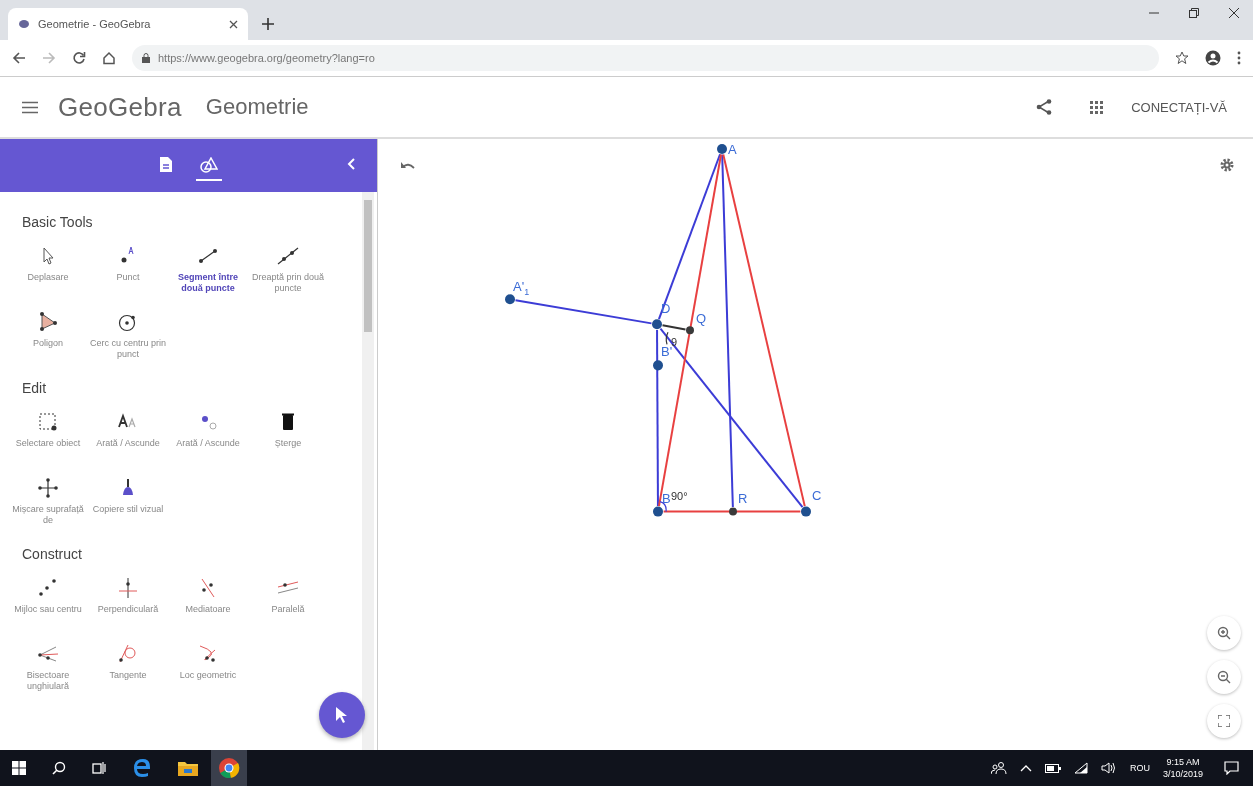  What do you see at coordinates (188, 768) in the screenshot?
I see `folder-icon` at bounding box center [188, 768].